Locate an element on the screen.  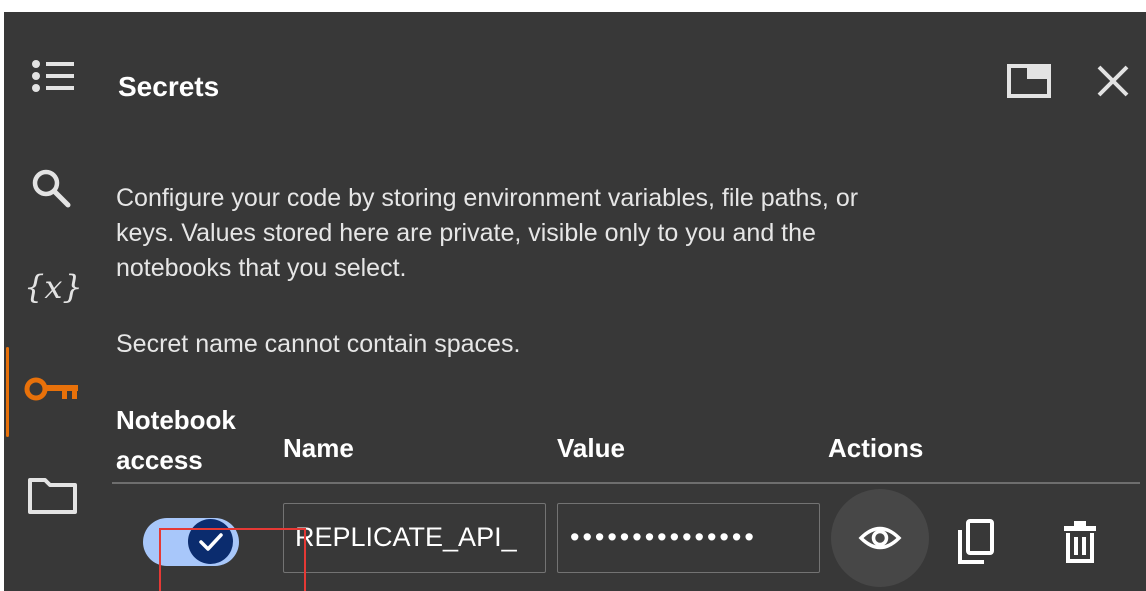
close-button is located at coordinates (1113, 81).